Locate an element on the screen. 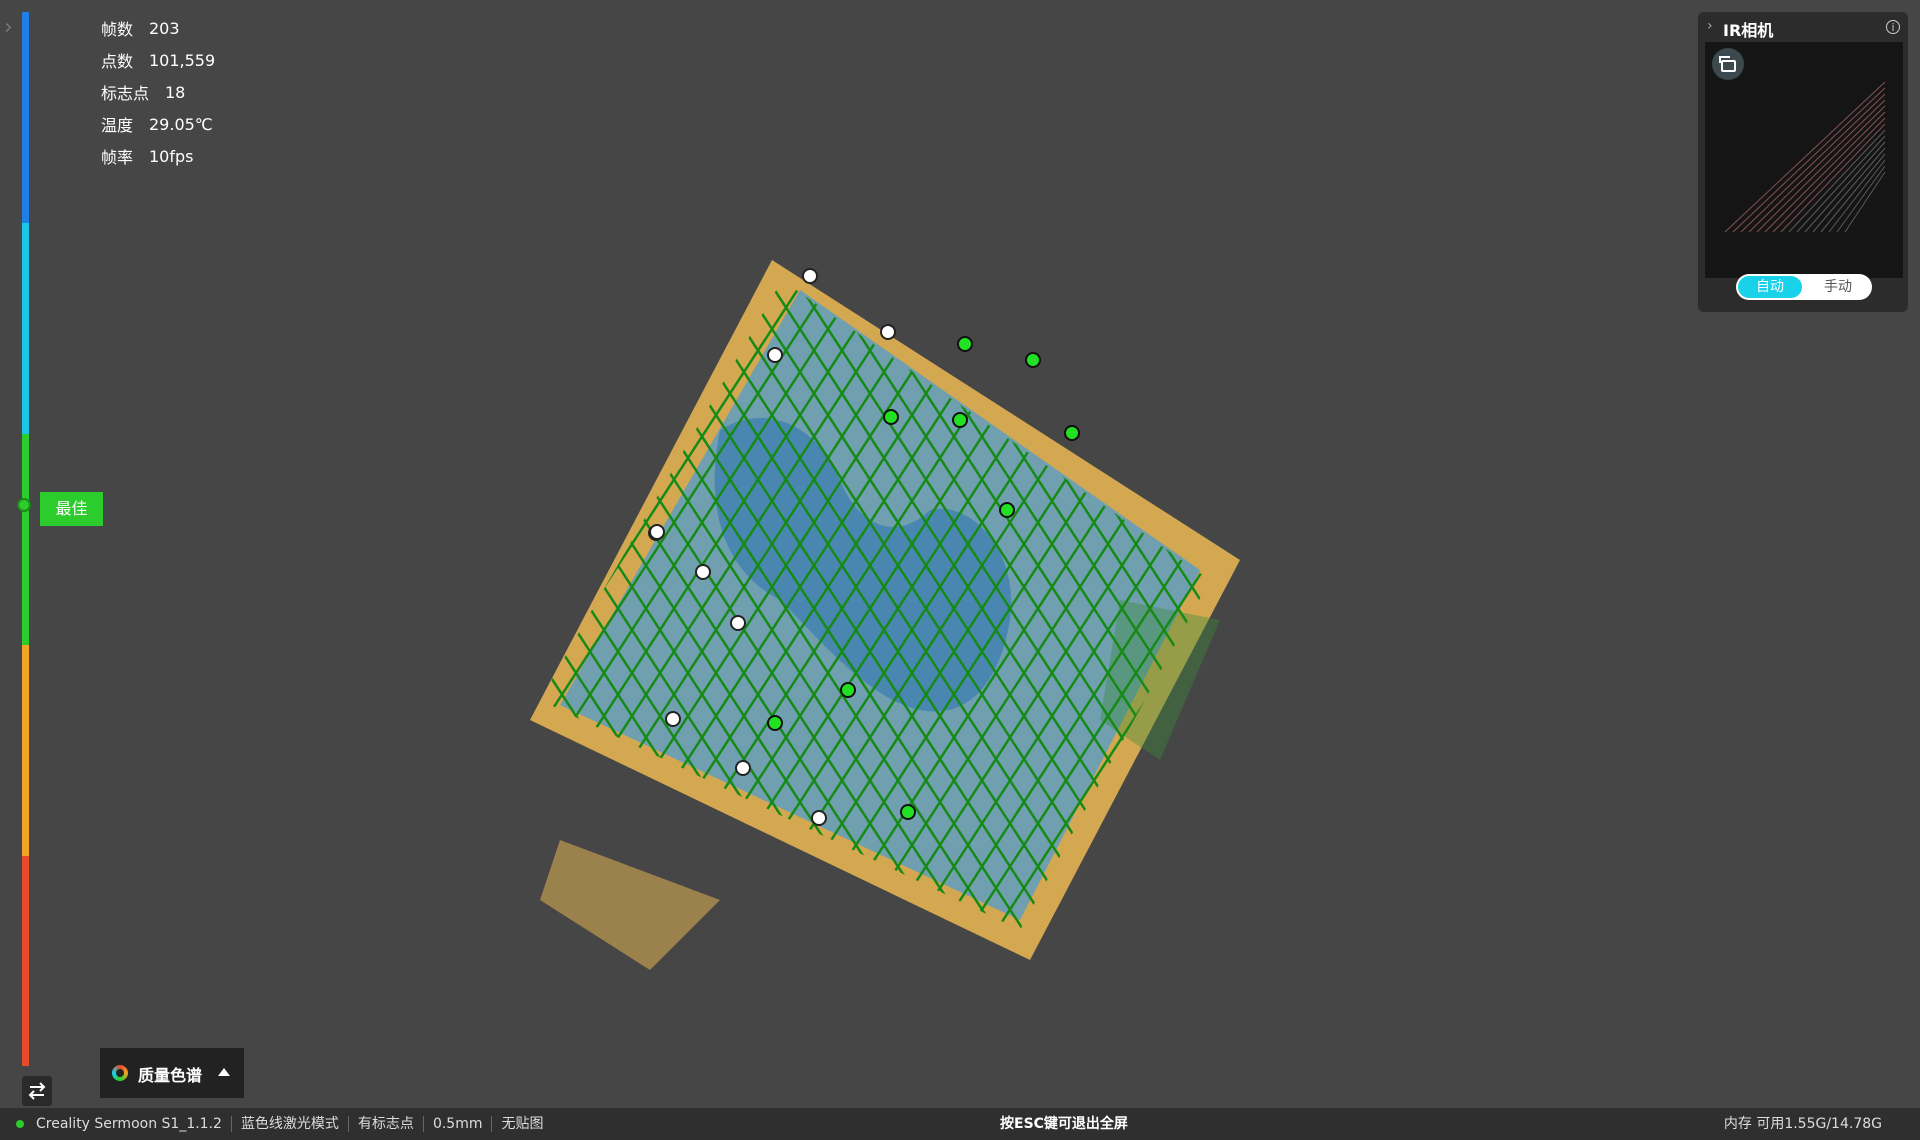 The image size is (1920, 1140). scan-stats: 帧数 203 点数 101,559 标志点 18 温度 29.05℃ 帧率 10fps is located at coordinates (158, 92).